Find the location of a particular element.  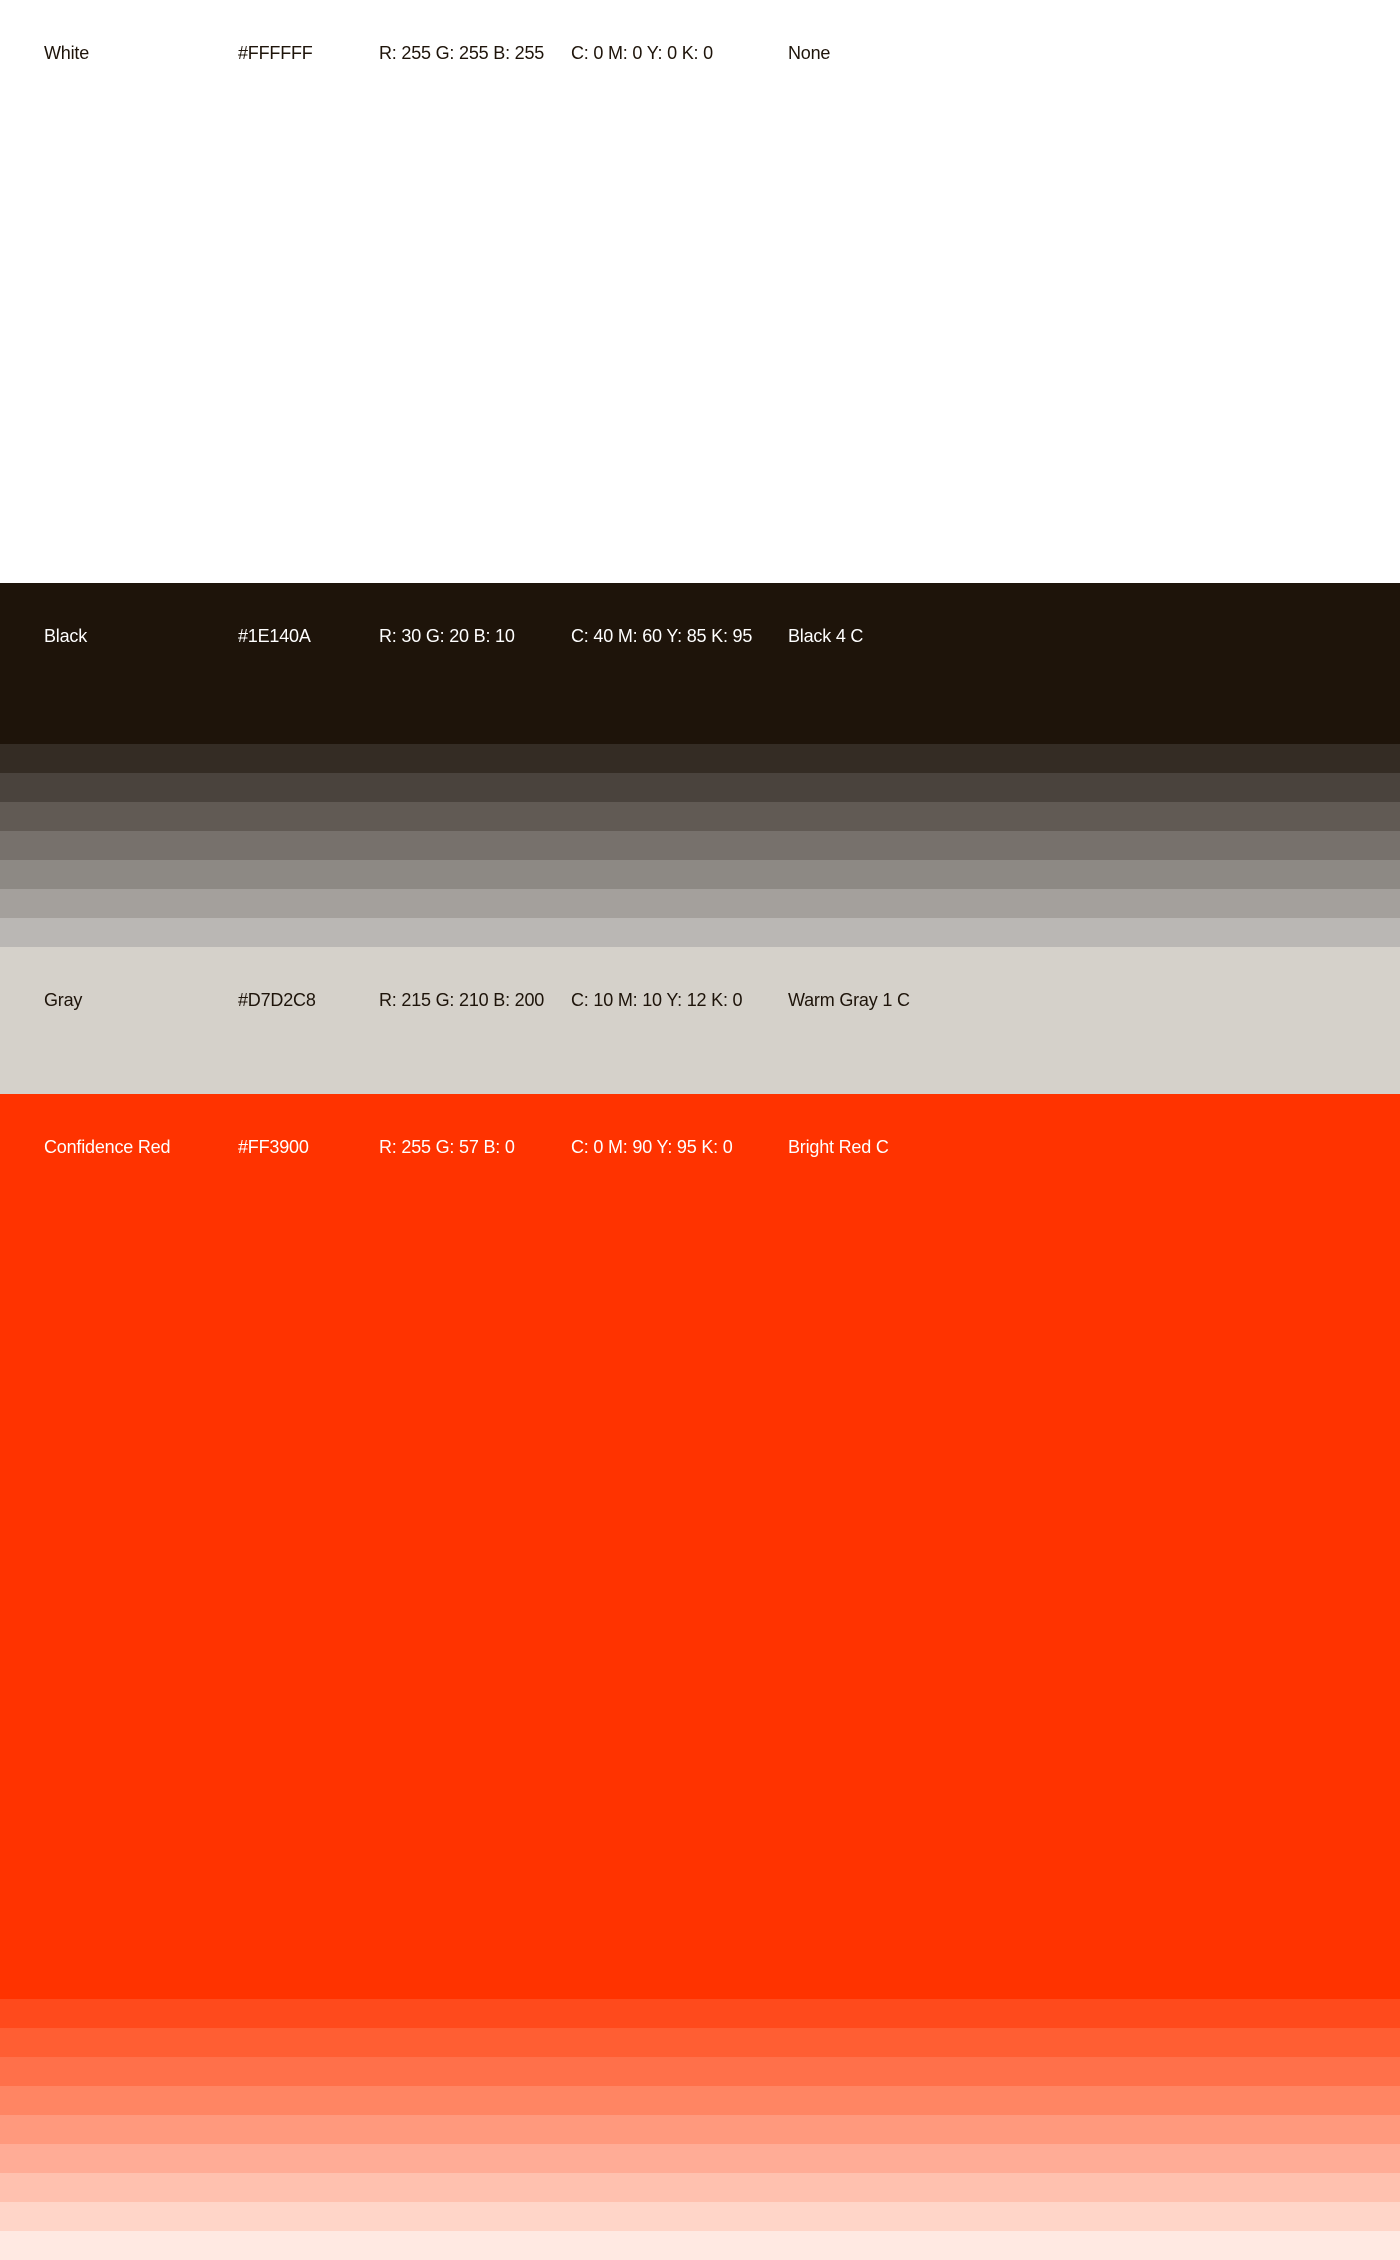

swatch-hex: #D7D2C8 is located at coordinates (277, 1000).